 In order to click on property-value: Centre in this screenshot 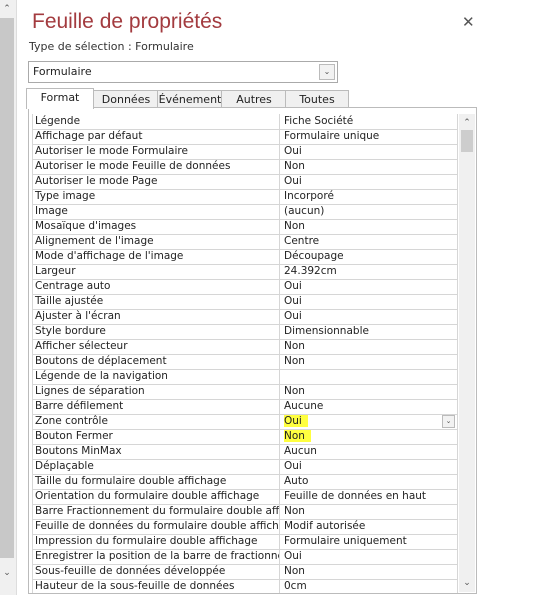, I will do `click(370, 241)`.